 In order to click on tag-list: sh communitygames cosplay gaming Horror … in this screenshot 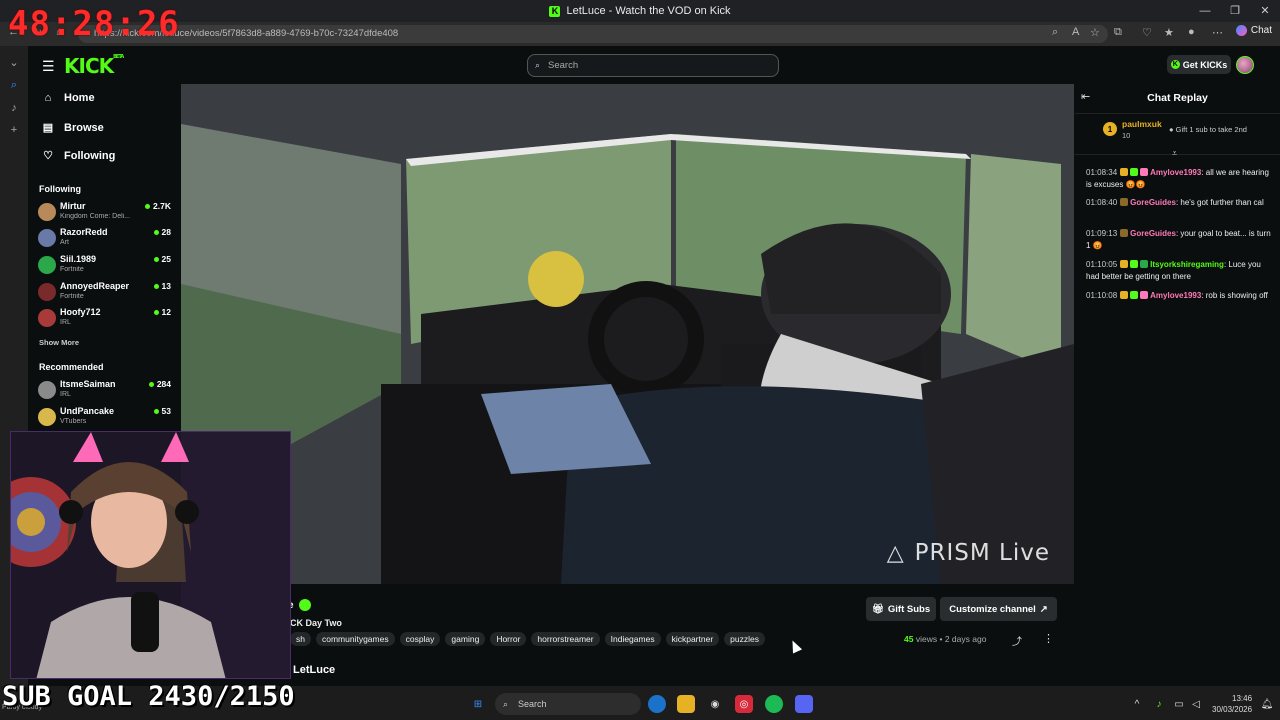, I will do `click(527, 639)`.